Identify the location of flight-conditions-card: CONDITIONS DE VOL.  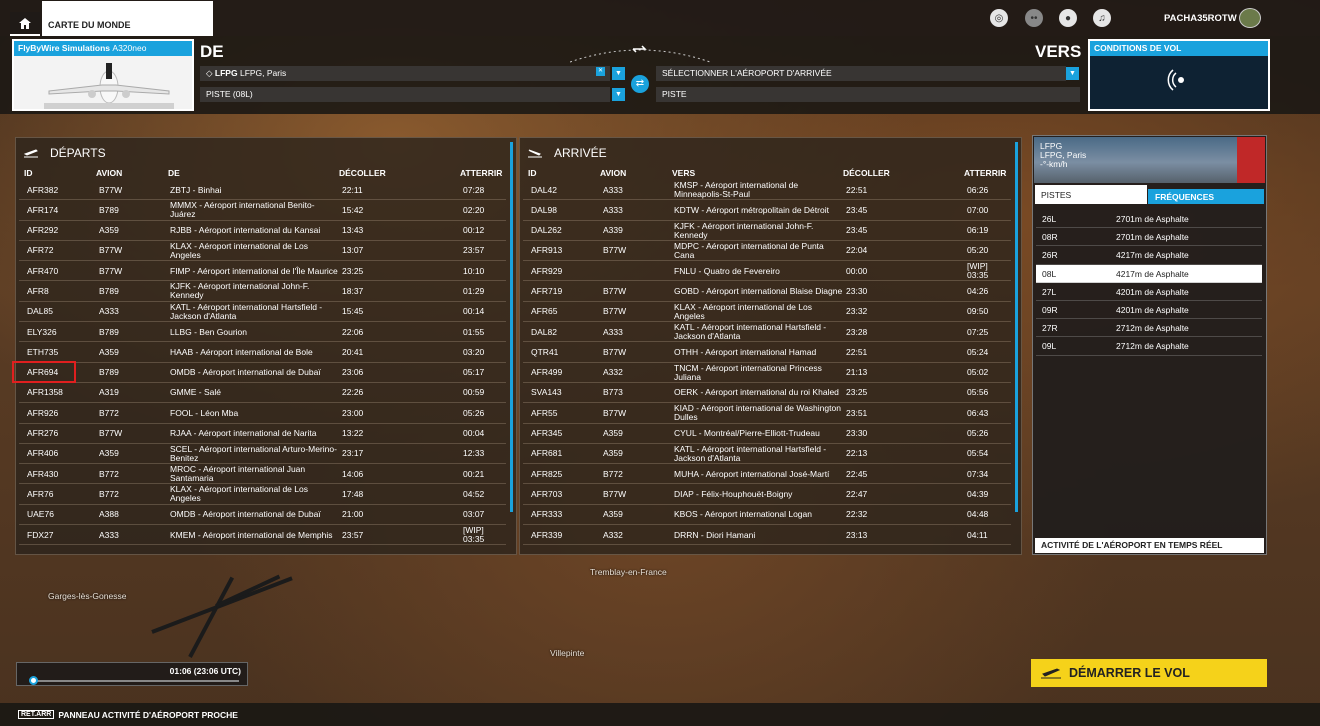
(1179, 75).